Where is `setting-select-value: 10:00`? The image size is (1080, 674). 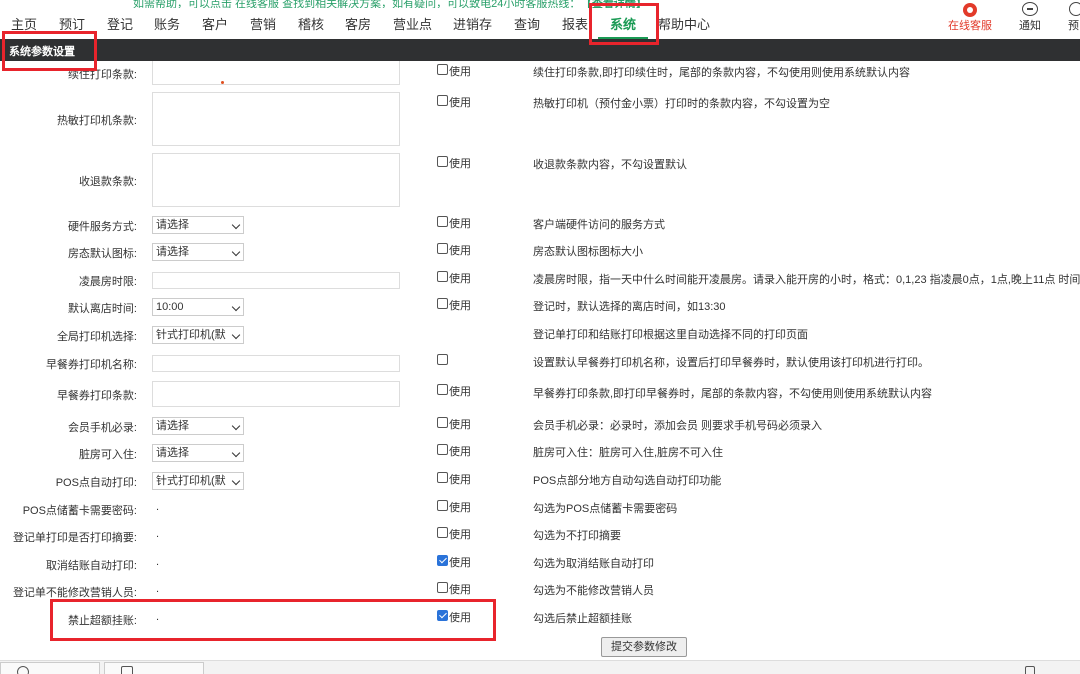 setting-select-value: 10:00 is located at coordinates (170, 307).